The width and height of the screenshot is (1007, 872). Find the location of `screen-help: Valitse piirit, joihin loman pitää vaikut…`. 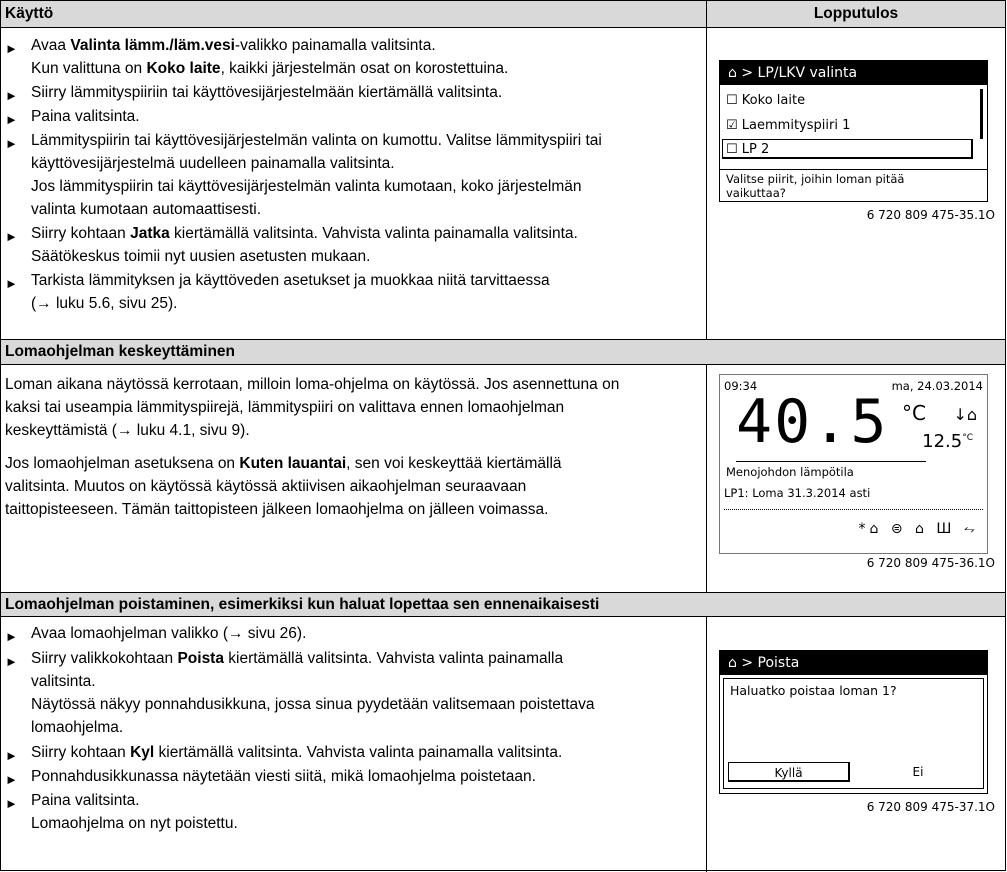

screen-help: Valitse piirit, joihin loman pitää vaikut… is located at coordinates (815, 186).